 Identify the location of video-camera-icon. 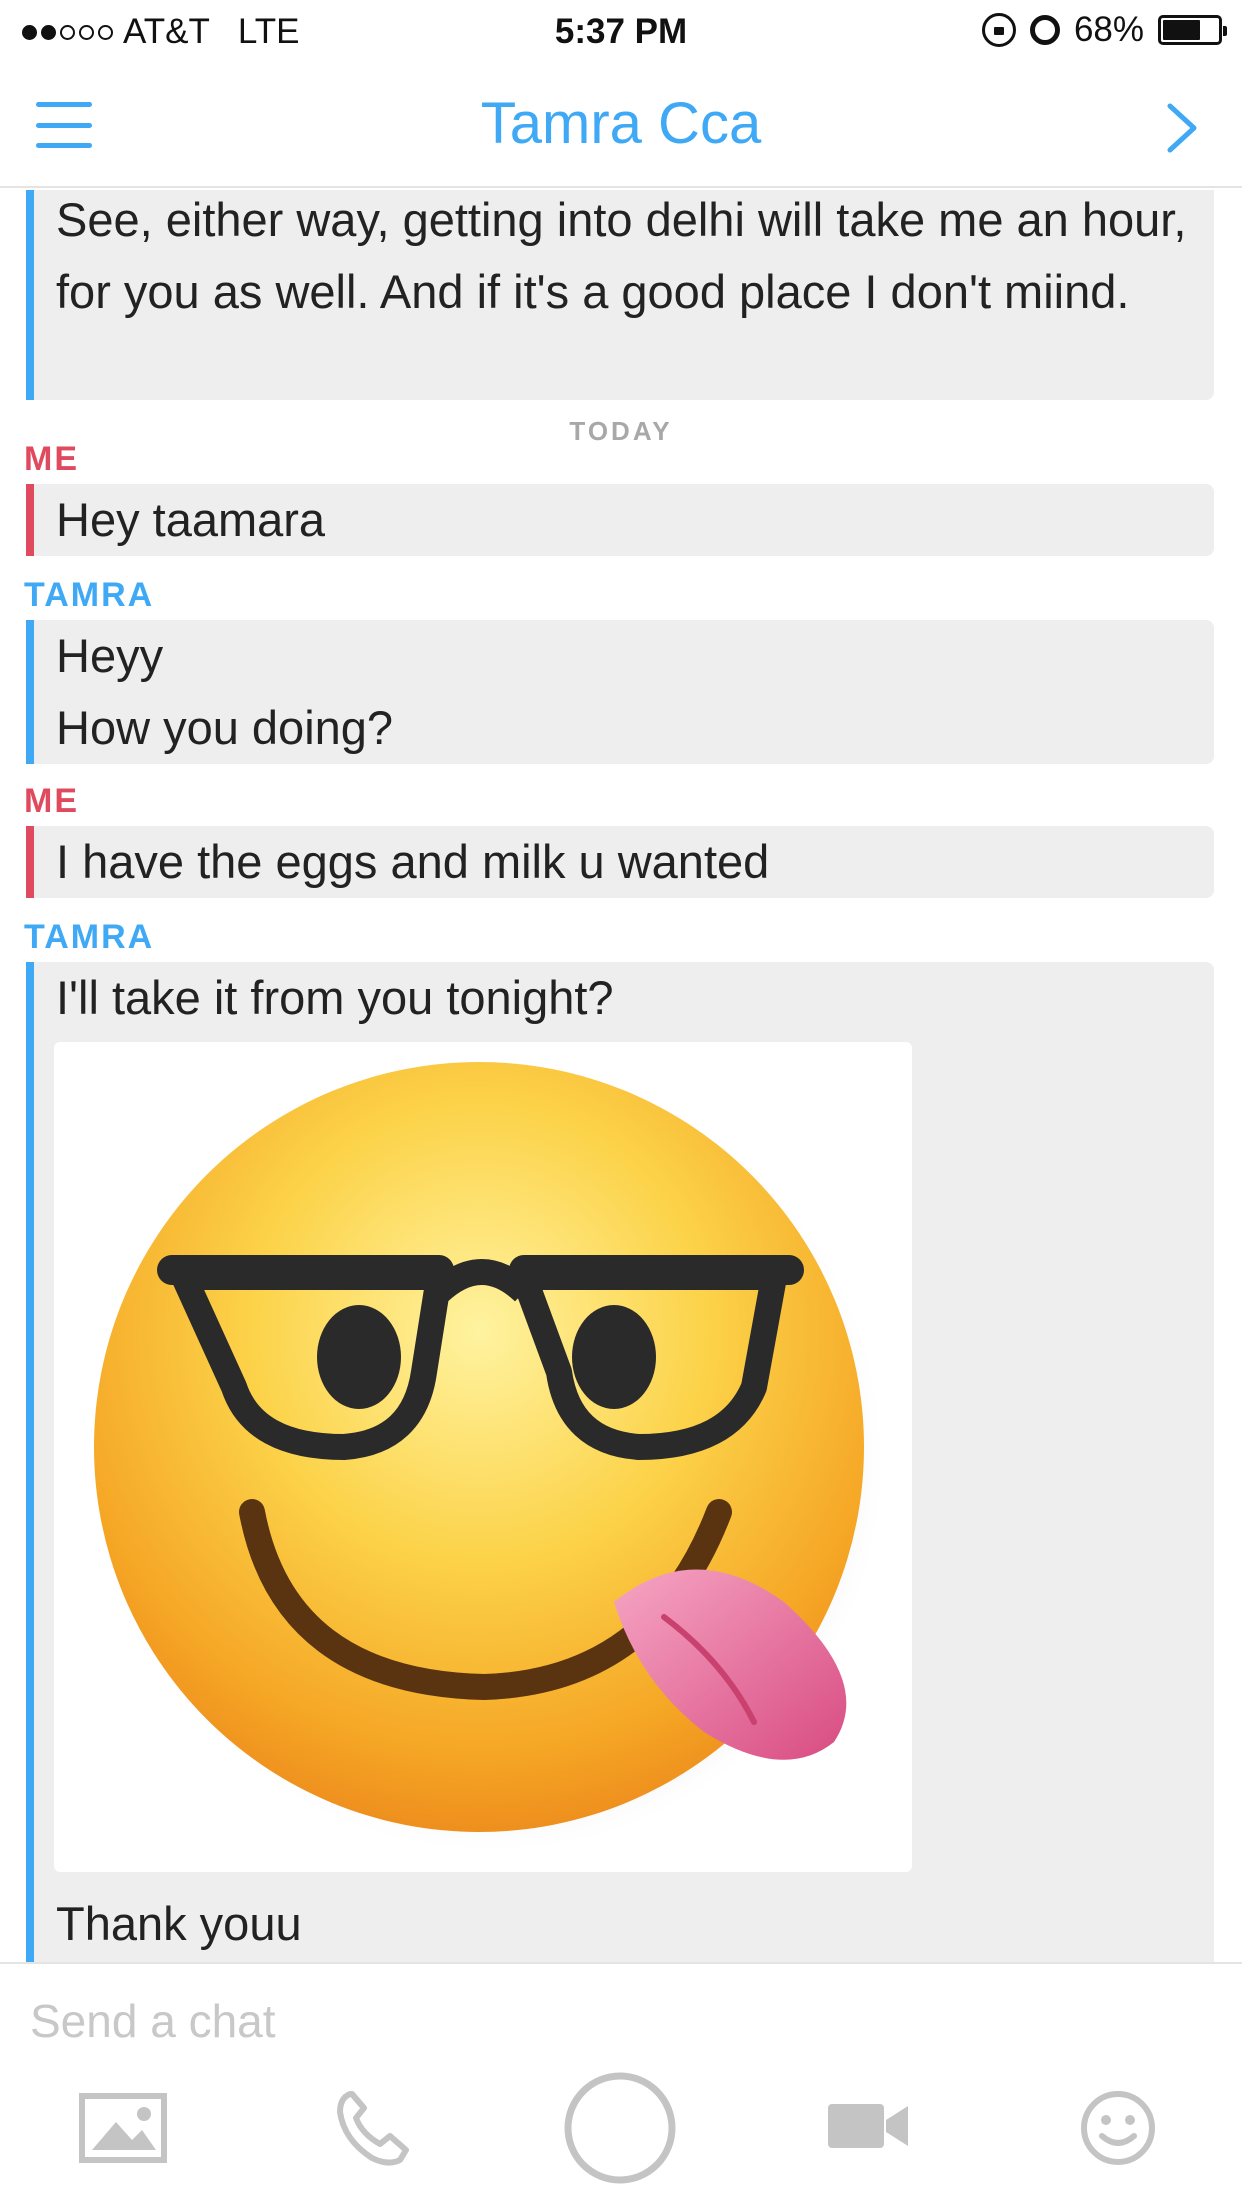
(868, 2126).